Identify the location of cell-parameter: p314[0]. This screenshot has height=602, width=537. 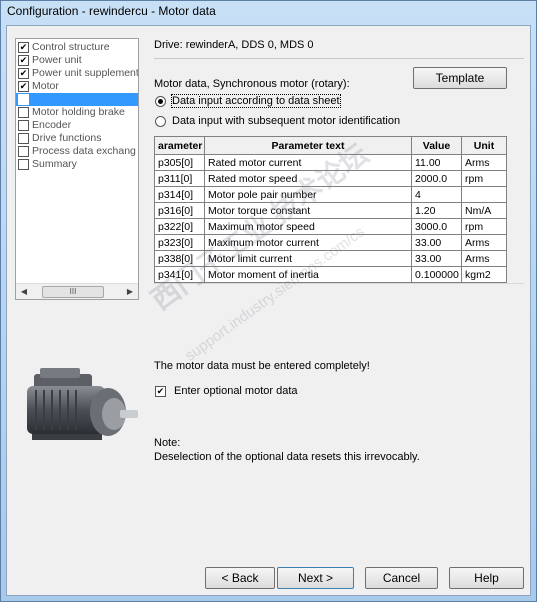
(179, 194).